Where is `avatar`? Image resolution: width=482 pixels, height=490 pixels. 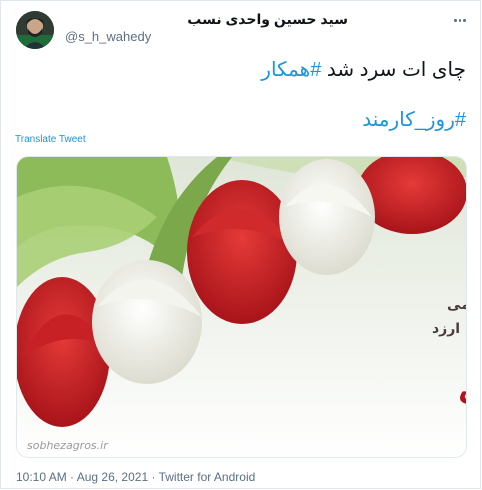 avatar is located at coordinates (35, 30).